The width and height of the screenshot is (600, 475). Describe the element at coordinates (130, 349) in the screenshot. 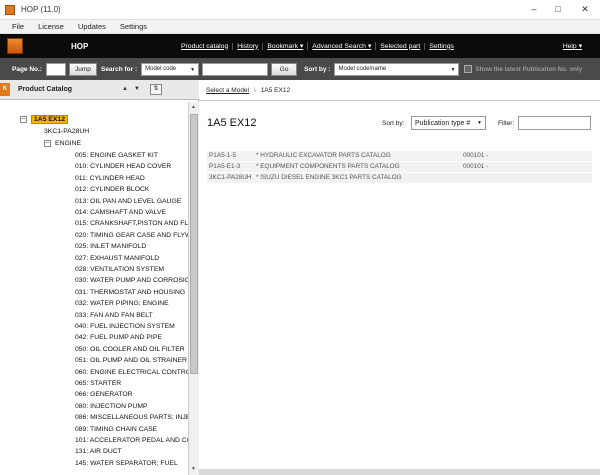

I see `tree-item: 050: OIL COOLER AND OIL FILTER` at that location.